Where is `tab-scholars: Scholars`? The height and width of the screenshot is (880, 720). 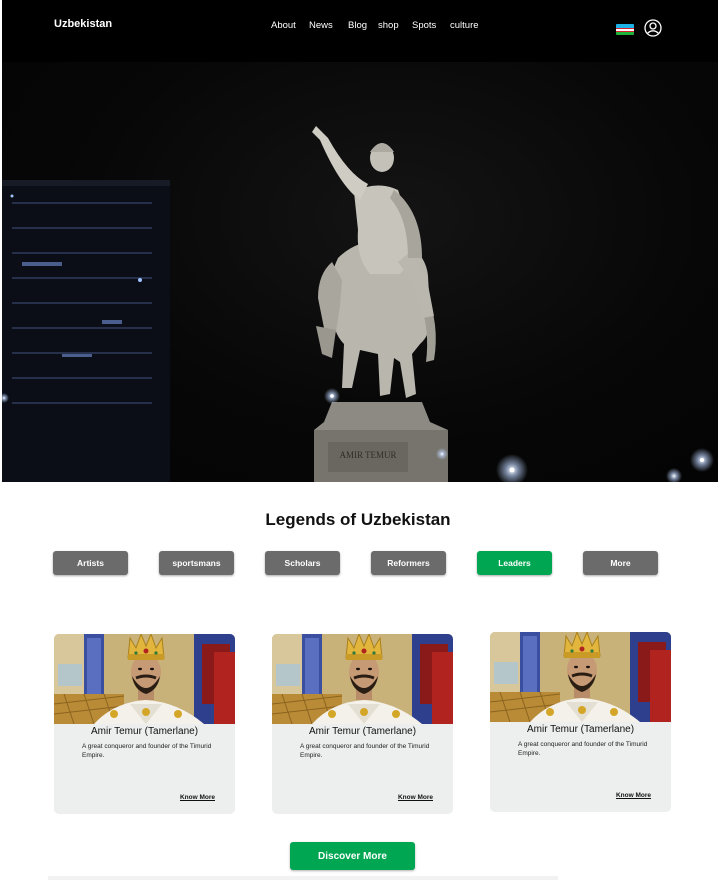
tab-scholars: Scholars is located at coordinates (302, 563).